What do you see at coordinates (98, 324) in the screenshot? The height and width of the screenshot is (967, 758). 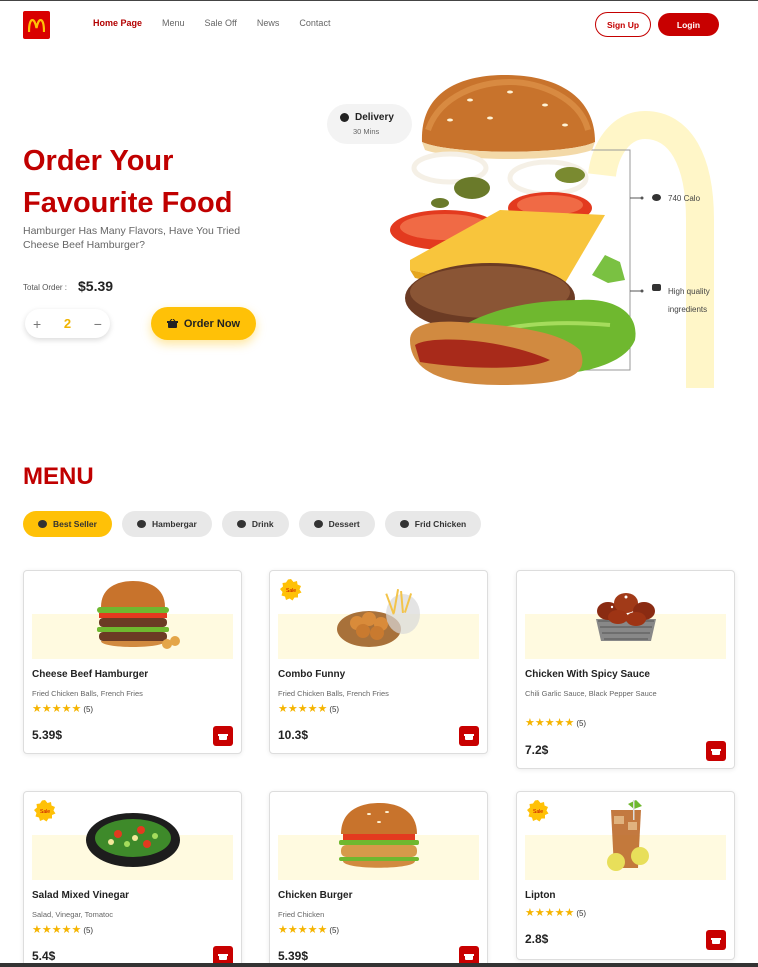 I see `decrease-button: −` at bounding box center [98, 324].